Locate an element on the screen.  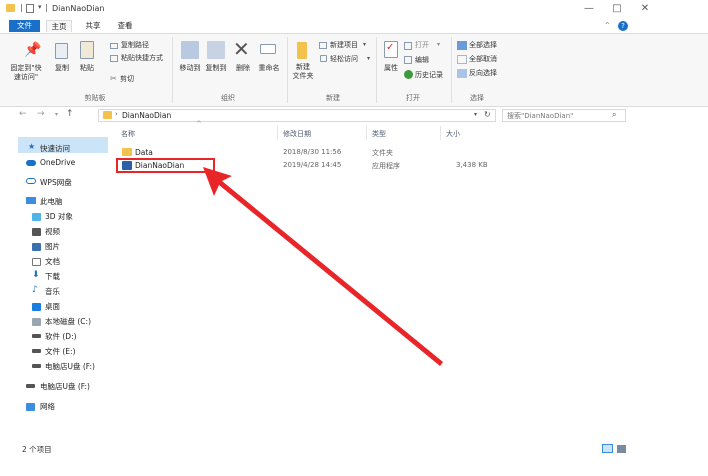
large-icons-view-icon is located at coordinates (621, 449).